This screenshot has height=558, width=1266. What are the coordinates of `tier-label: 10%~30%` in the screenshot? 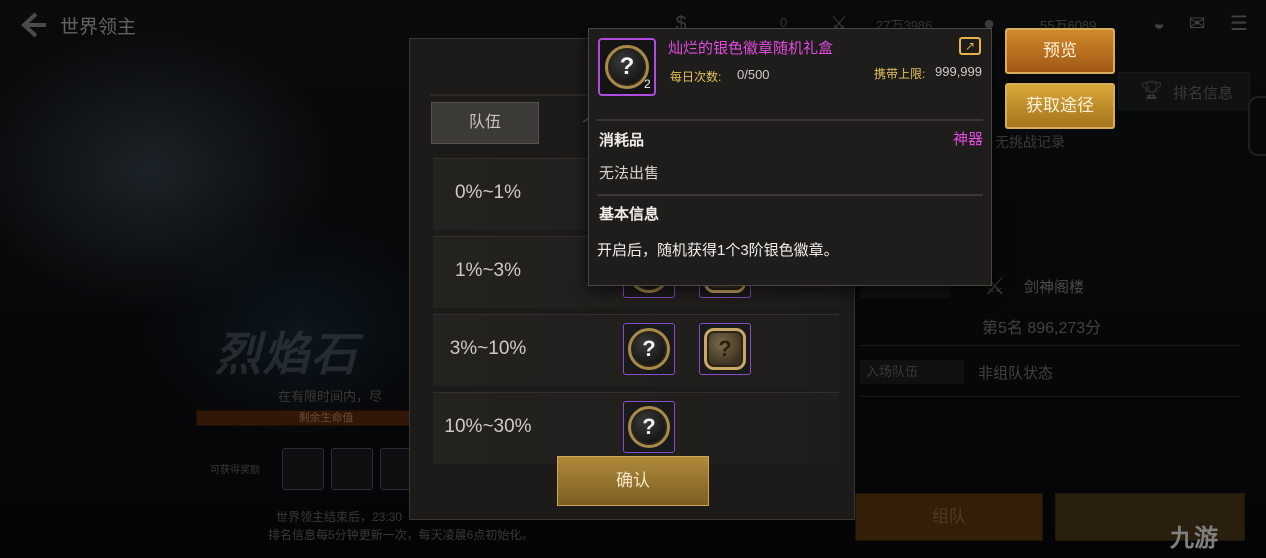 It's located at (488, 426).